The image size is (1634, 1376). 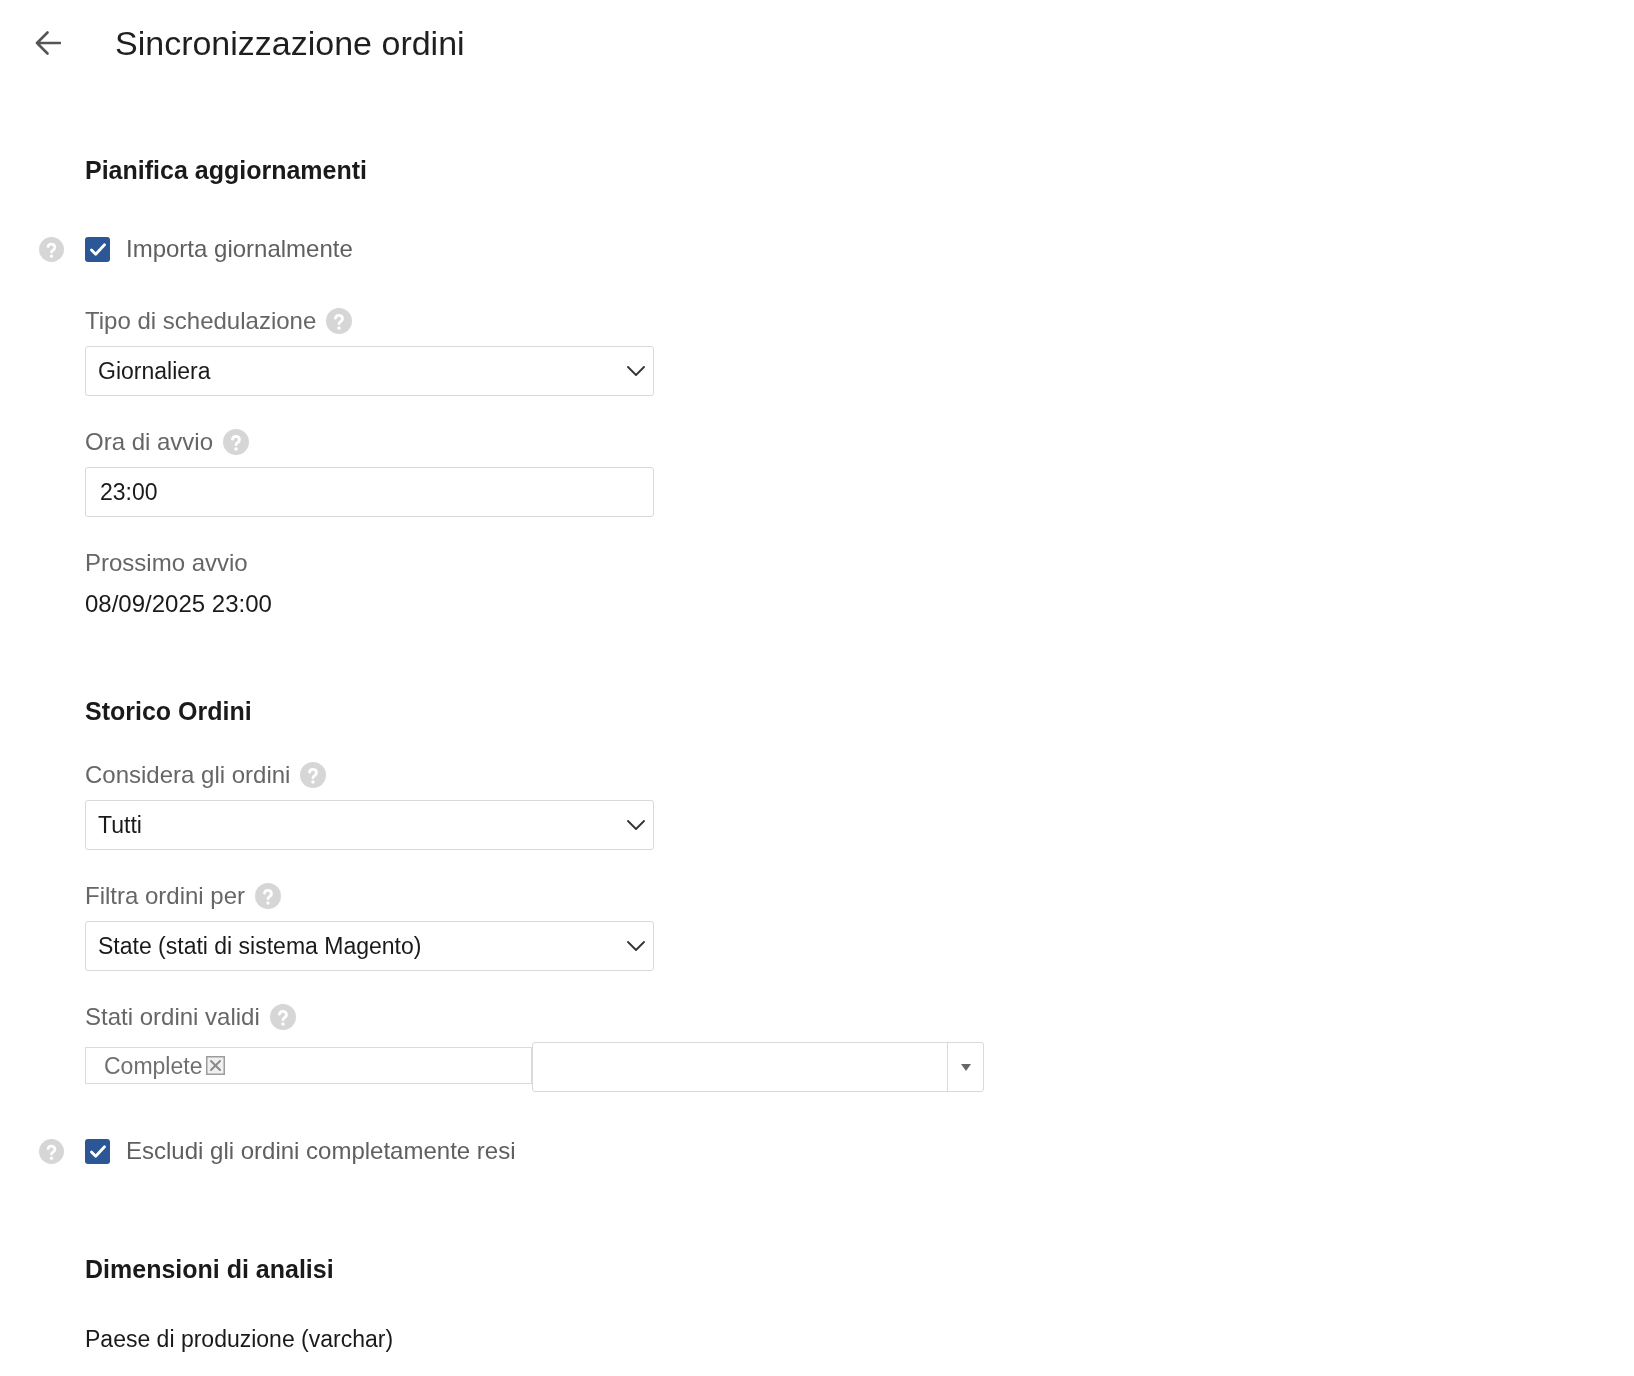 What do you see at coordinates (153, 1065) in the screenshot?
I see `selected-tag: Complete` at bounding box center [153, 1065].